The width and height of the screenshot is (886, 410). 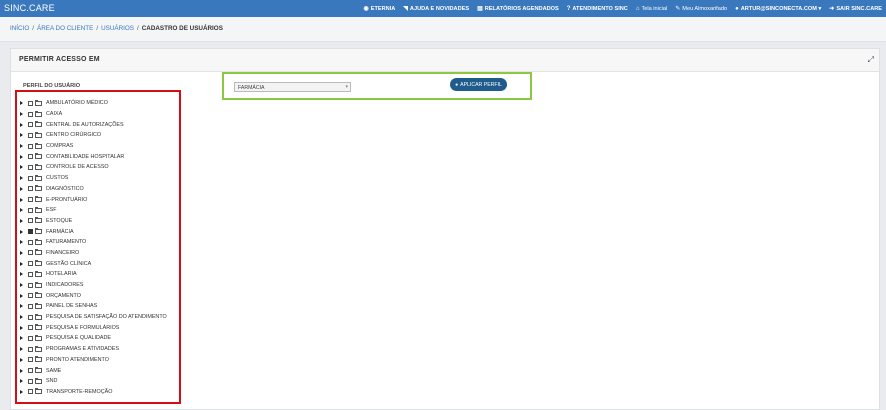 What do you see at coordinates (85, 157) in the screenshot?
I see `tree-item-label: CONTABILIDADE HOSPITALAR` at bounding box center [85, 157].